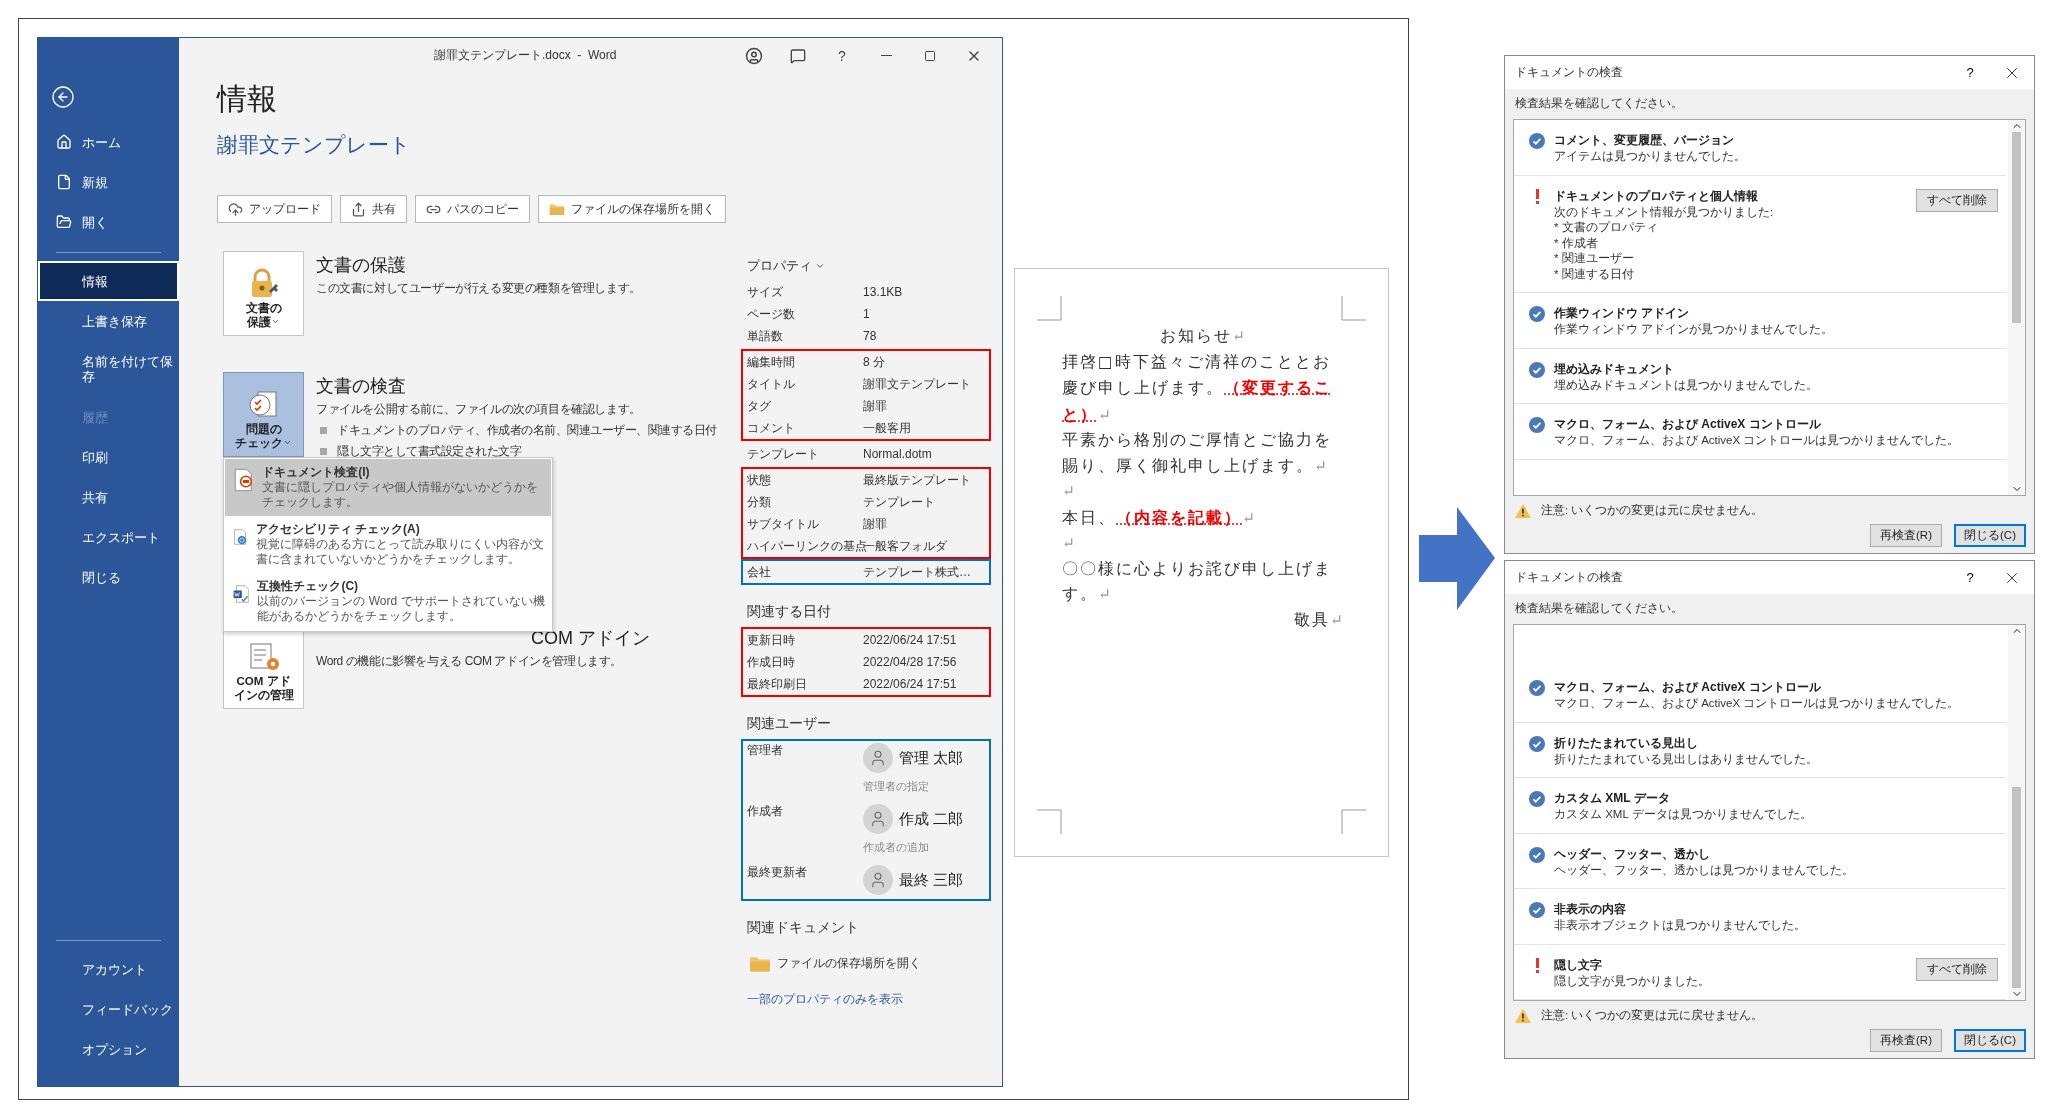  I want to click on property-label: 編集時間, so click(771, 362).